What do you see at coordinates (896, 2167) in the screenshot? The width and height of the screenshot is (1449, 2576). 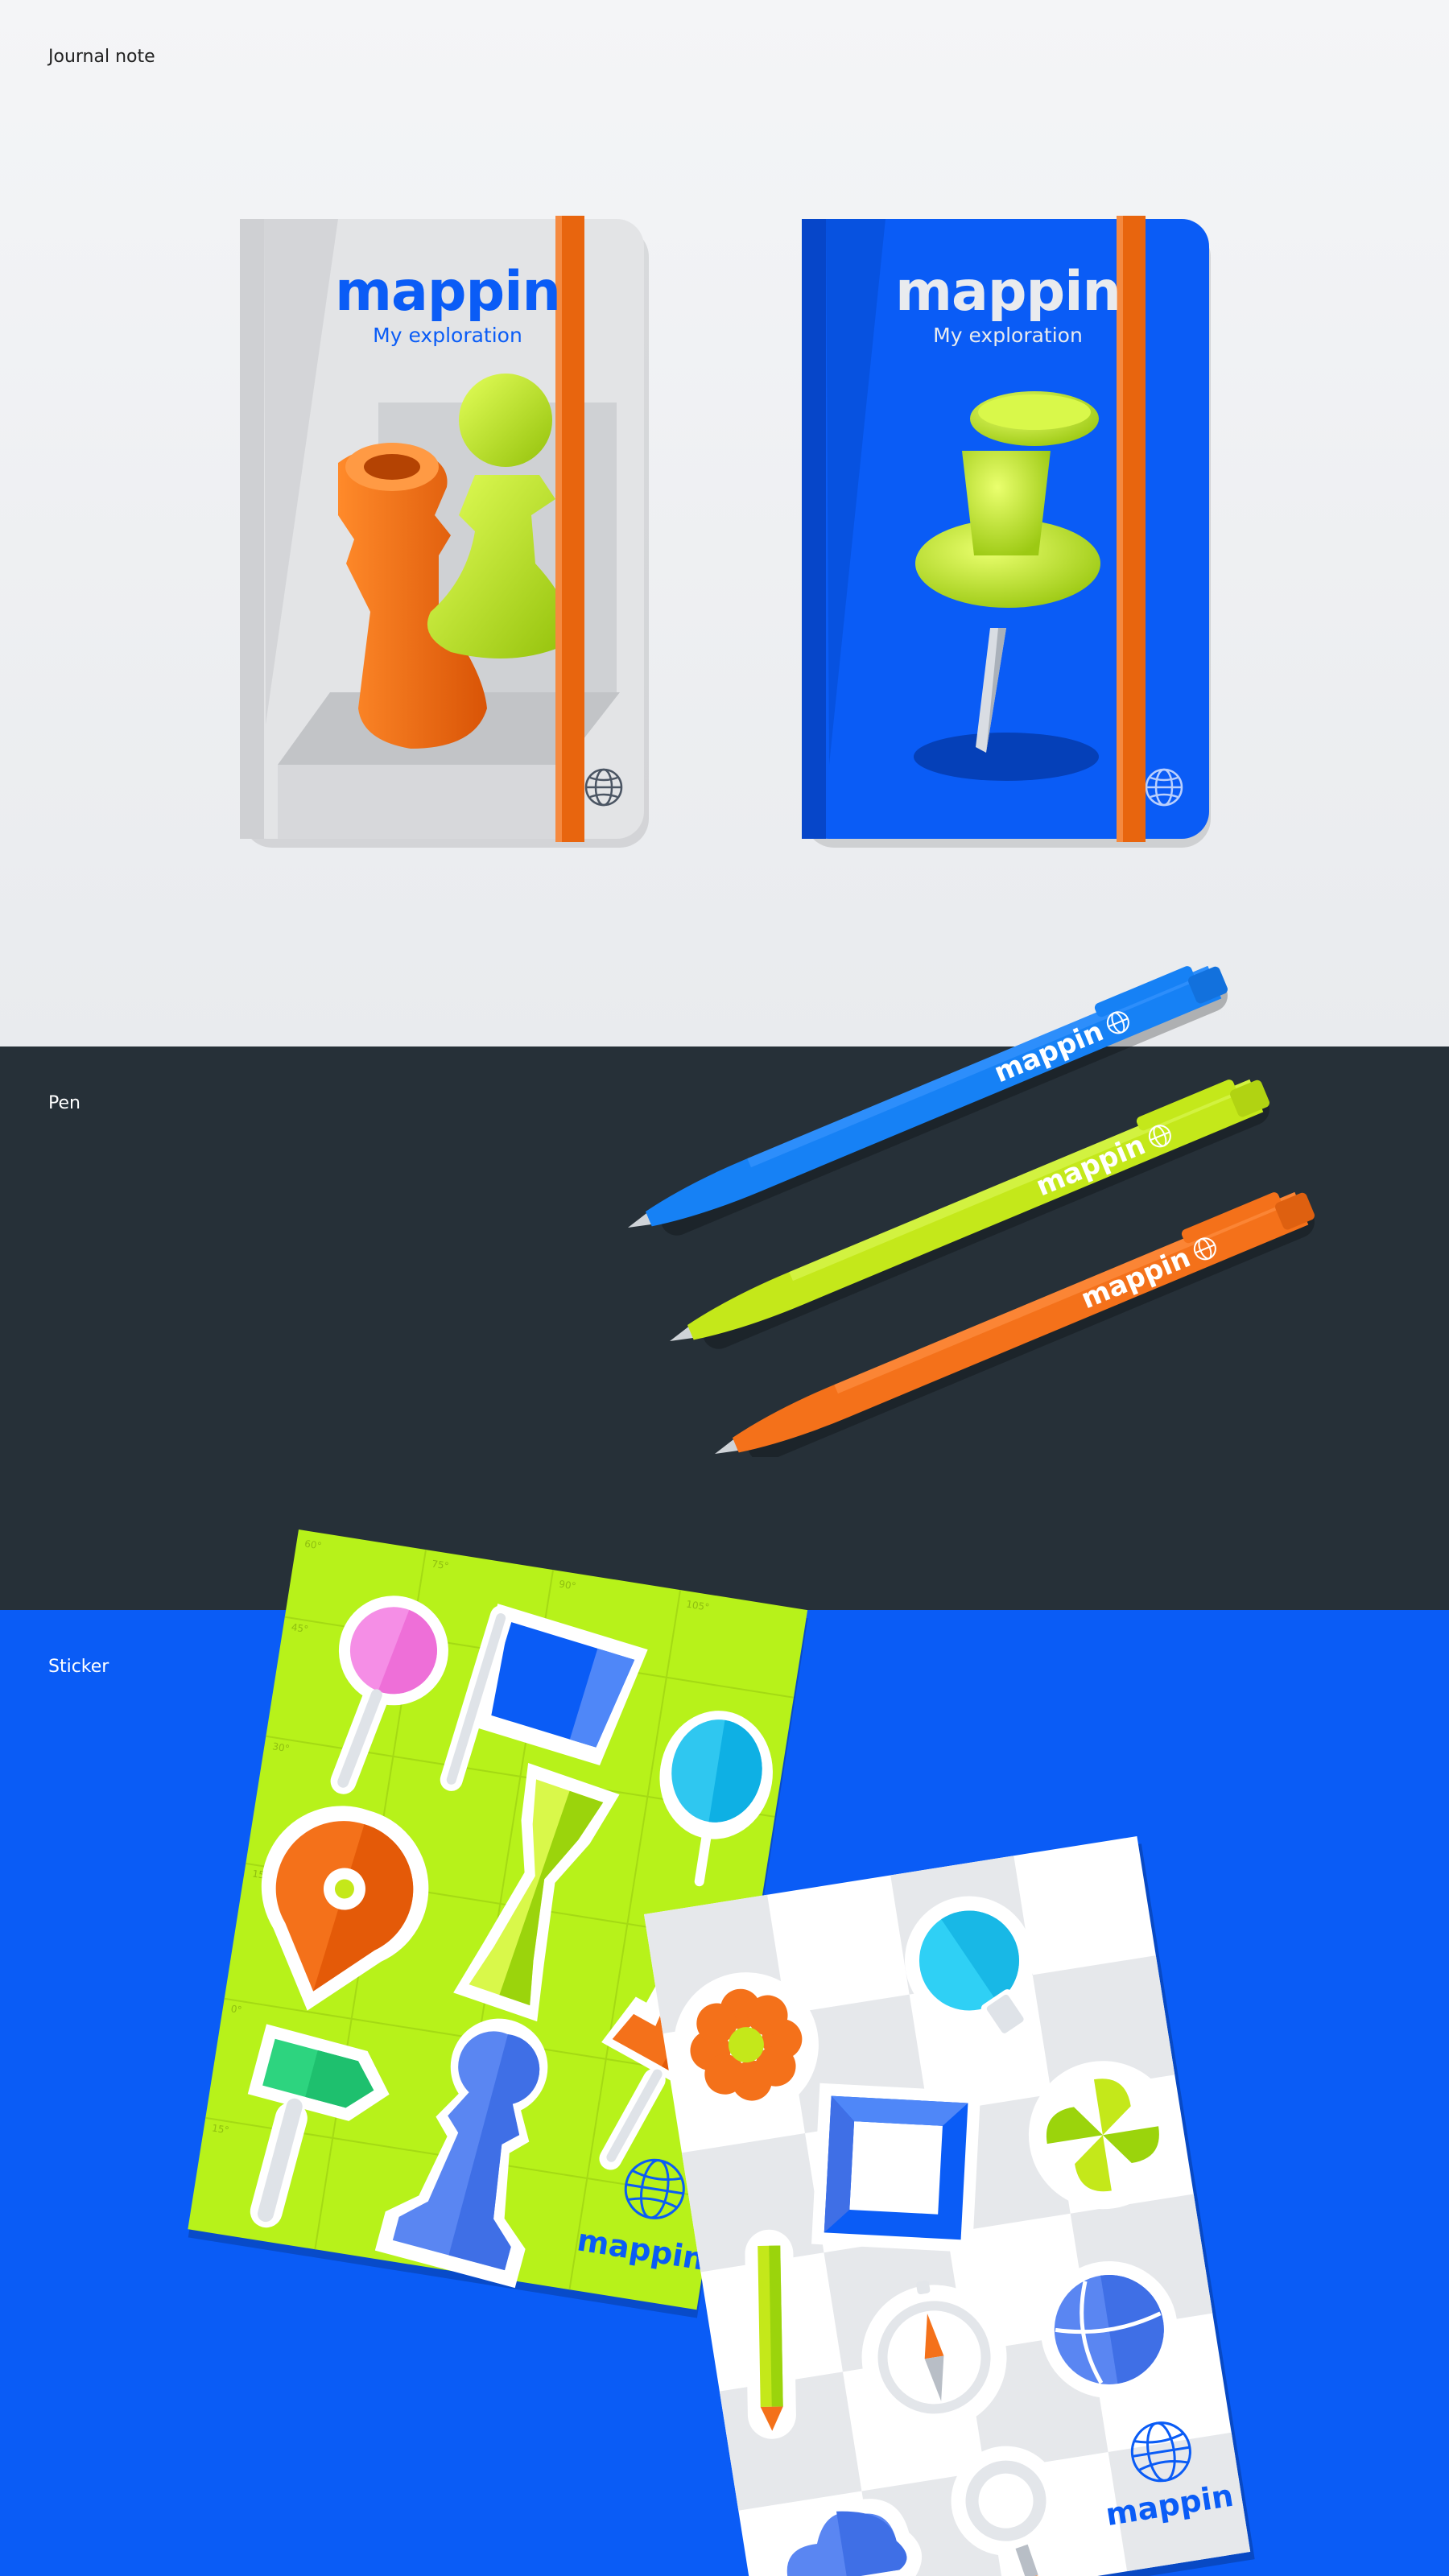 I see `frame-icon` at bounding box center [896, 2167].